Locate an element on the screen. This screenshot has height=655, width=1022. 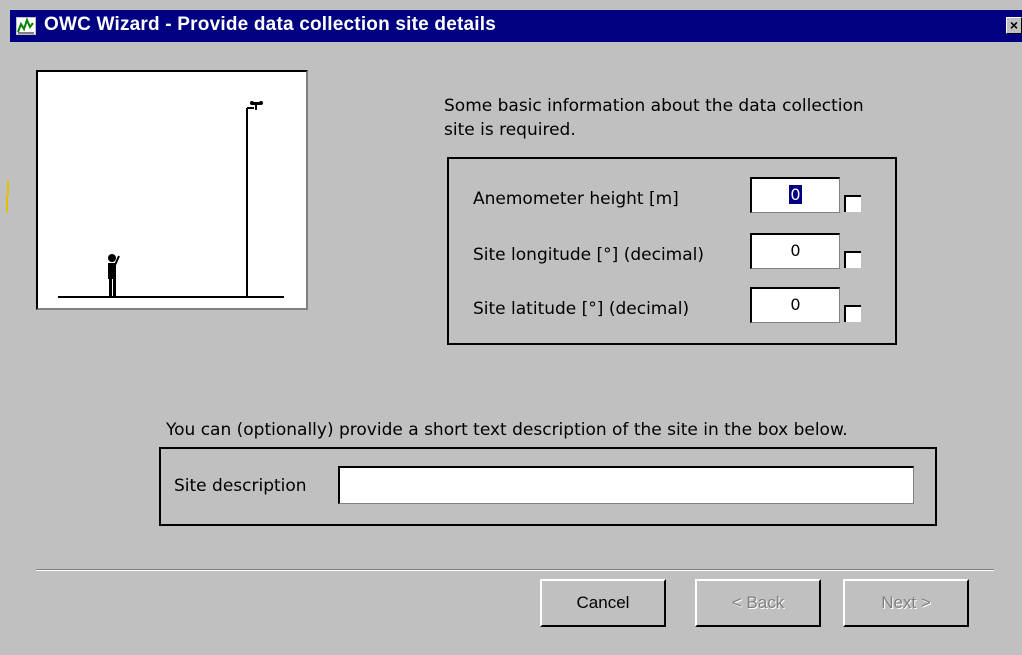
site-illustration is located at coordinates (172, 190).